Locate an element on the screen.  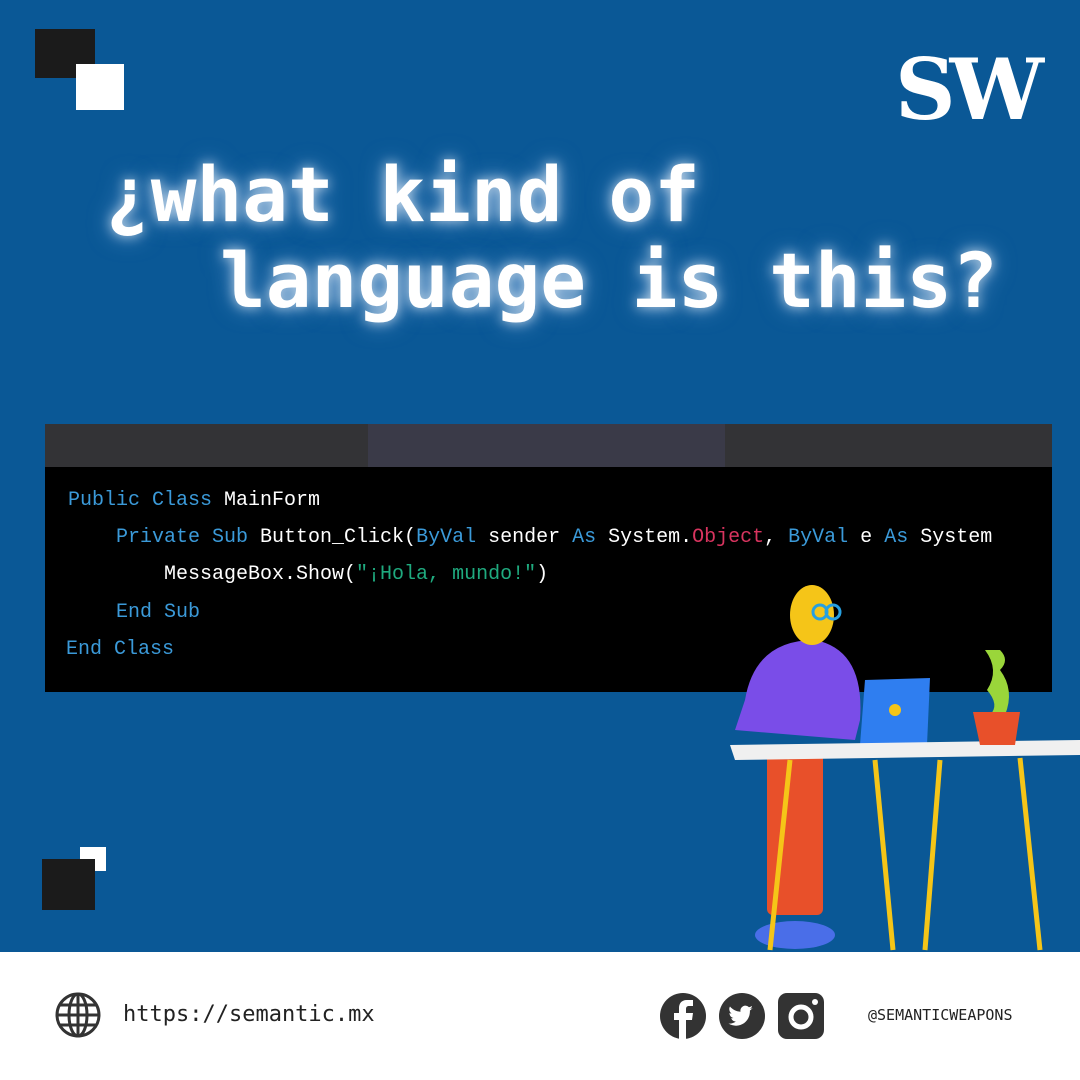
code-token: System is located at coordinates (950, 537).